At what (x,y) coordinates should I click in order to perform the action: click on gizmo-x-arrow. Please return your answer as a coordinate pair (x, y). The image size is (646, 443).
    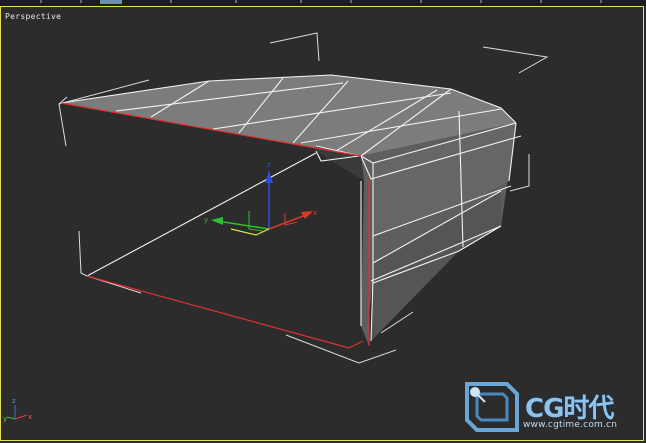
    Looking at the image, I should click on (307, 215).